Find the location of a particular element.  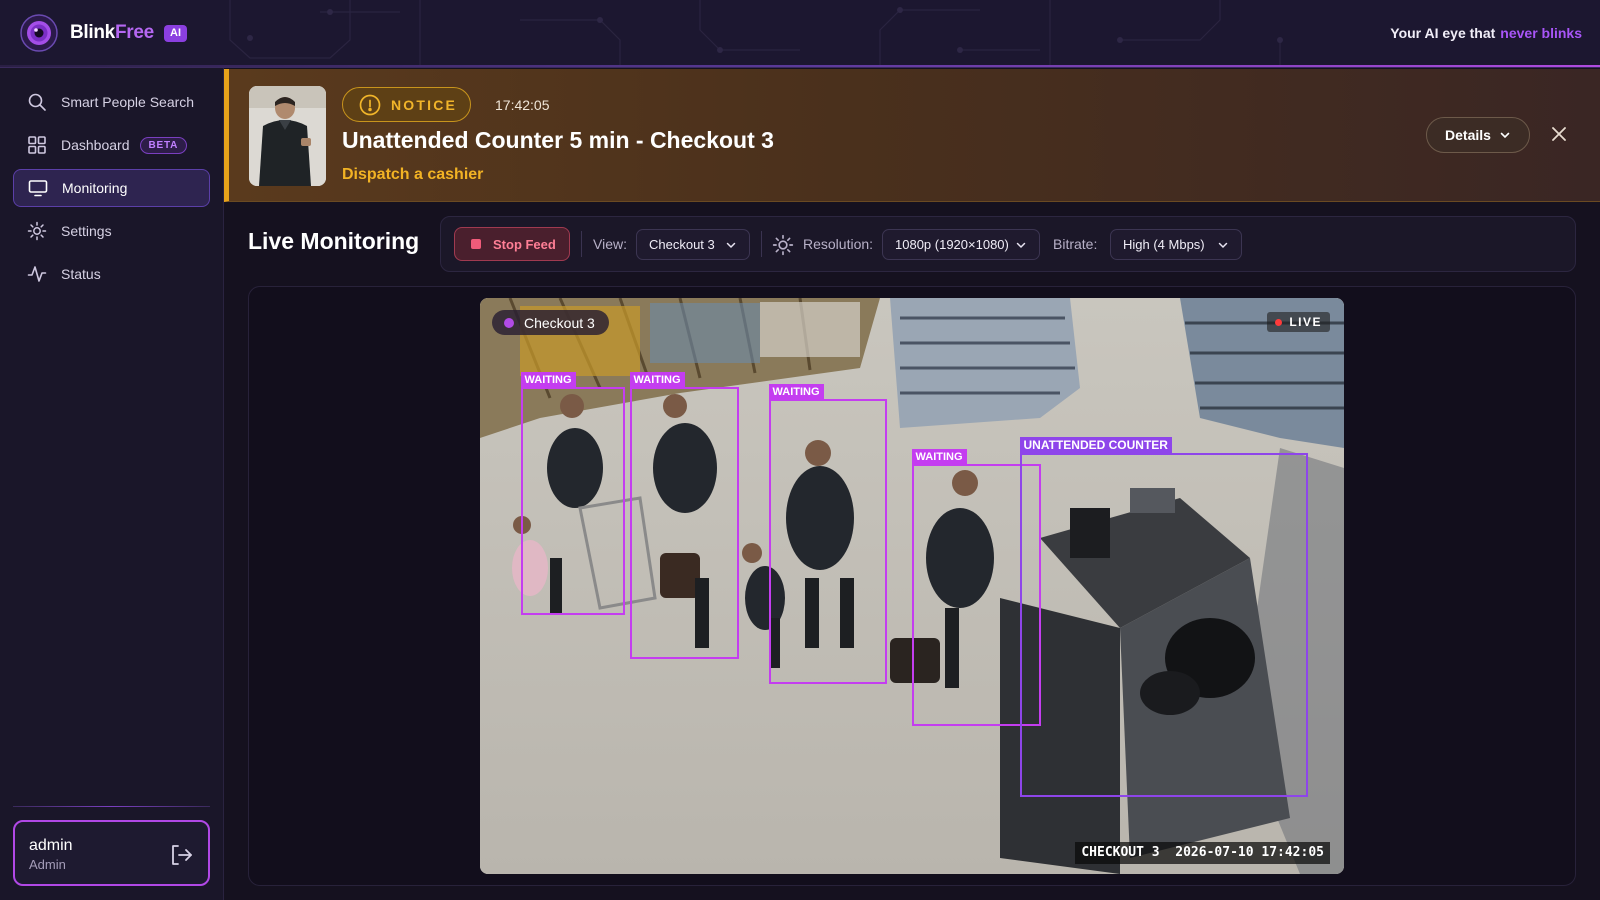

sidebar-item-label: Dashboard is located at coordinates (95, 145).